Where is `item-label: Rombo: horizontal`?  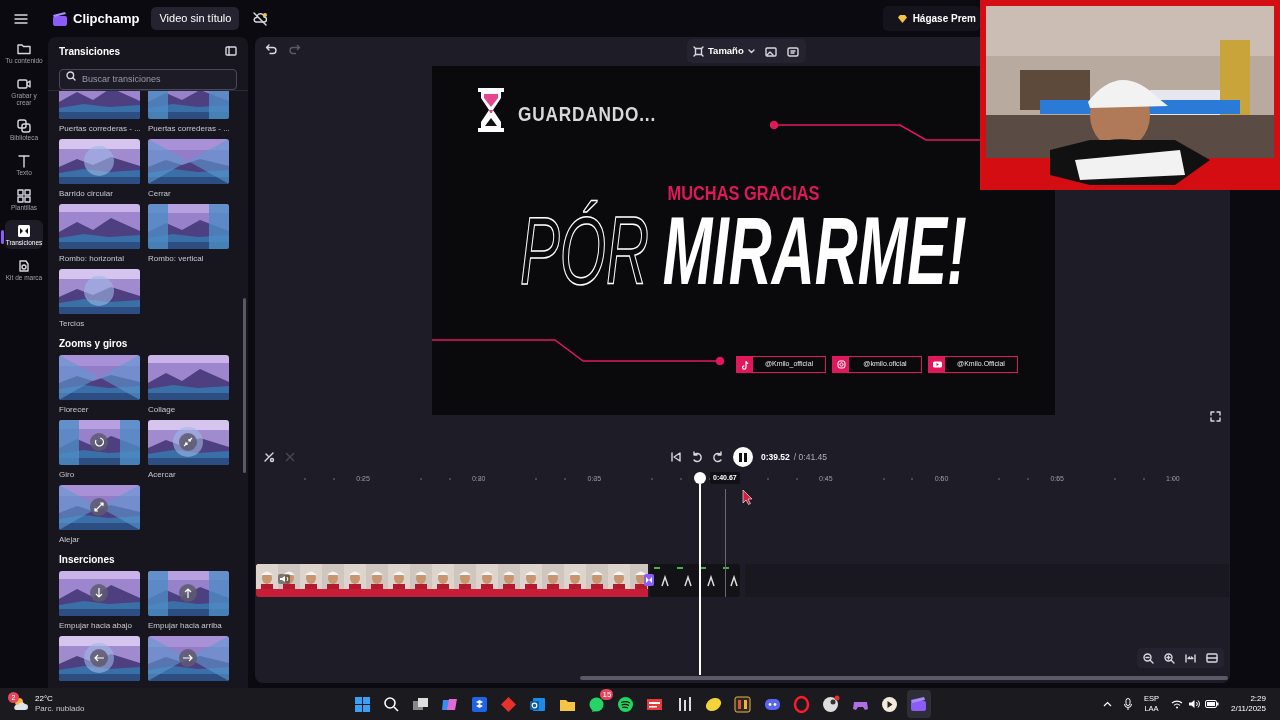 item-label: Rombo: horizontal is located at coordinates (92, 259).